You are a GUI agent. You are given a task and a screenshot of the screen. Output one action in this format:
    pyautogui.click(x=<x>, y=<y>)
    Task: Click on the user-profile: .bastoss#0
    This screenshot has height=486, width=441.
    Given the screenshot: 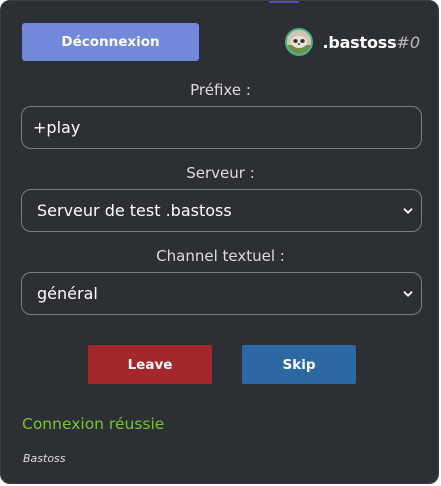 What is the action you would take?
    pyautogui.click(x=352, y=42)
    